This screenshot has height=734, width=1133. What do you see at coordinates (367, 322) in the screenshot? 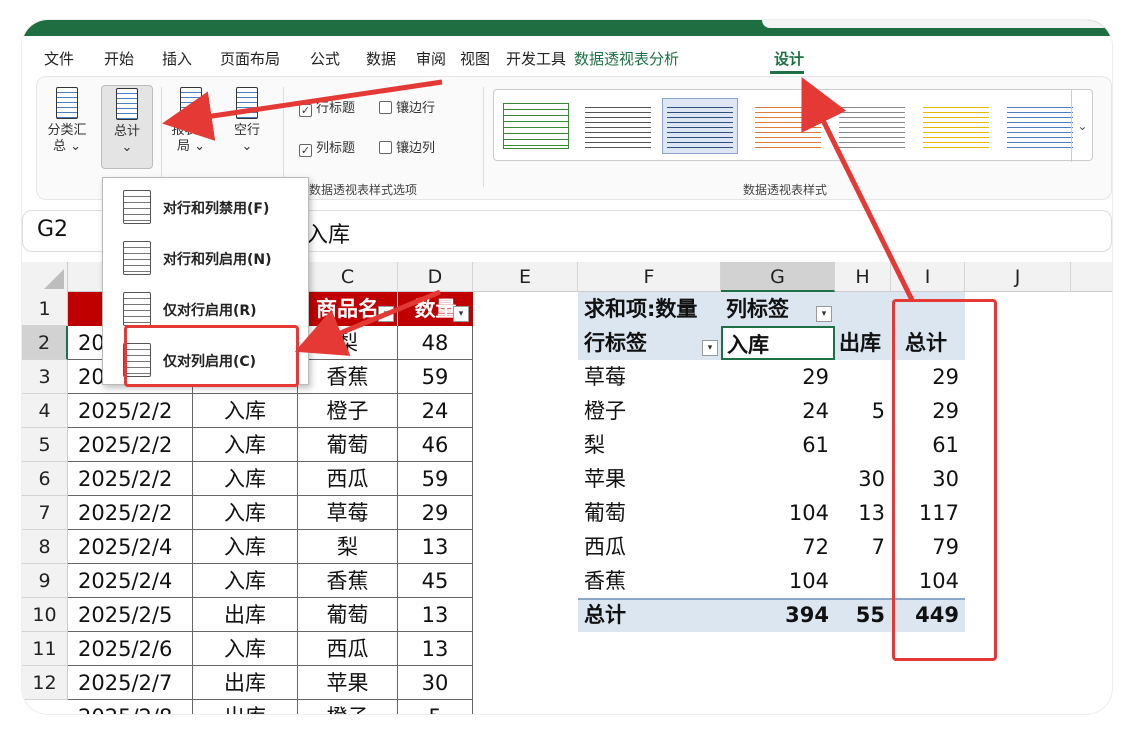
I see `arrow-to-column-option` at bounding box center [367, 322].